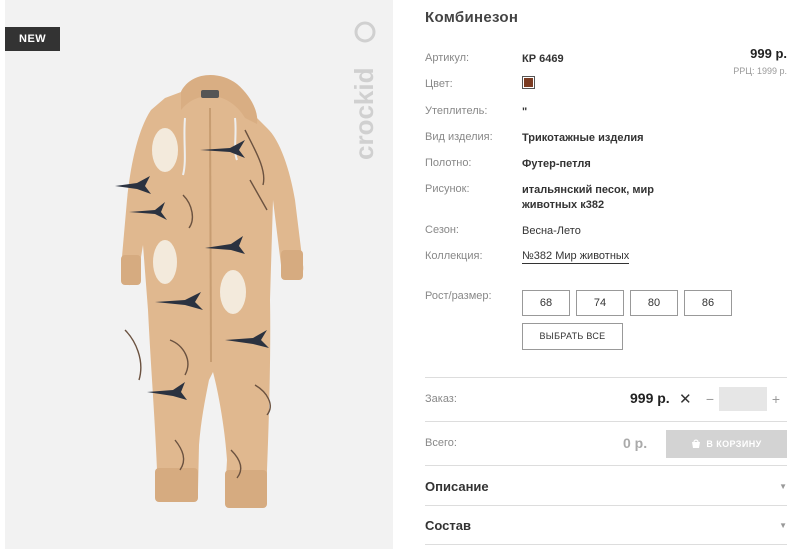  I want to click on accordion-composition: Состав ▼, so click(606, 528).